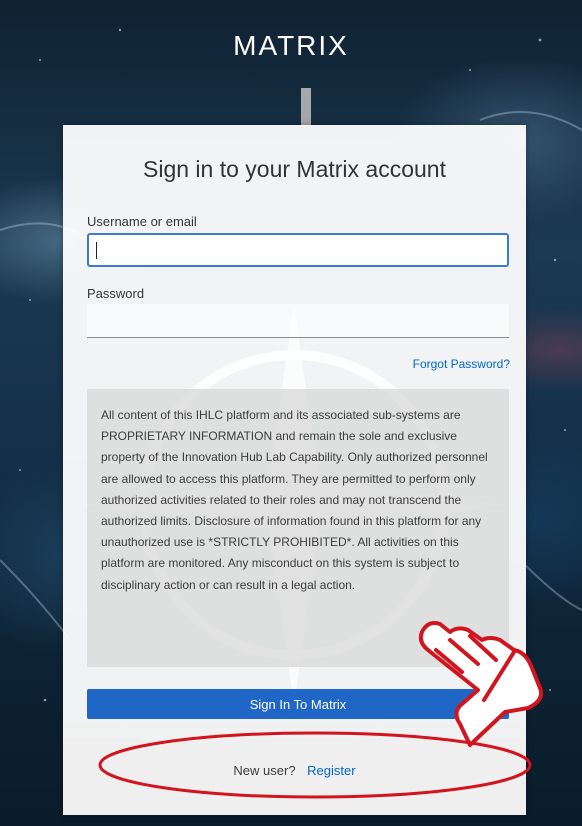 This screenshot has height=826, width=582. What do you see at coordinates (96, 250) in the screenshot?
I see `text-caret` at bounding box center [96, 250].